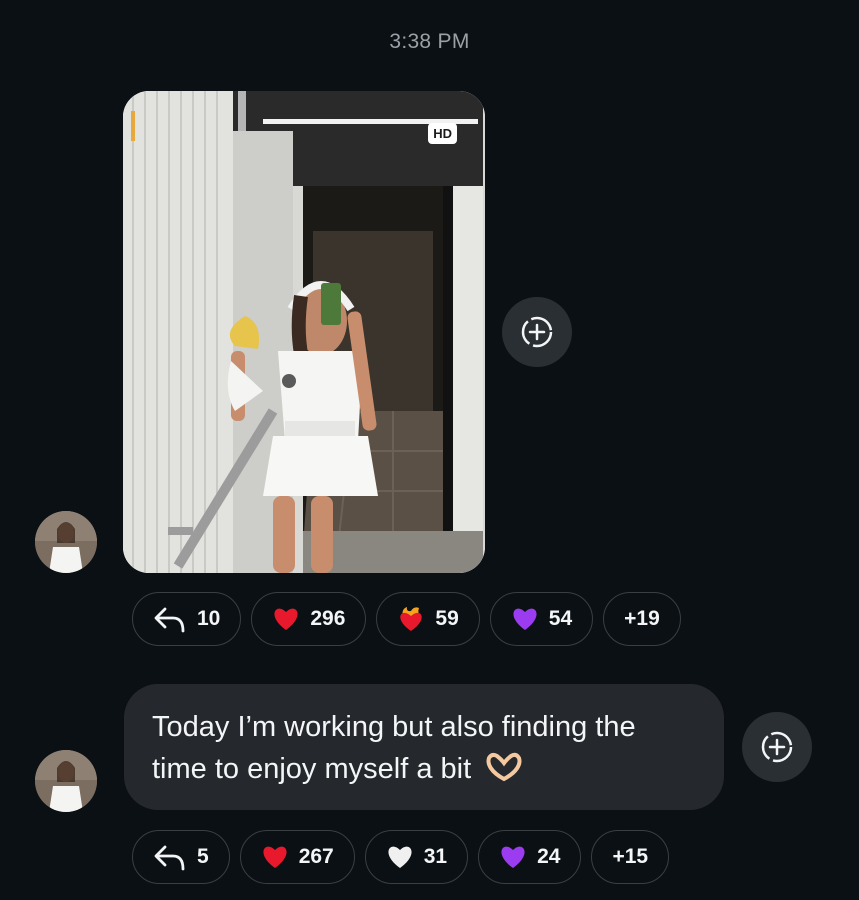 The height and width of the screenshot is (900, 859). I want to click on more-reactions-pill: +19, so click(642, 619).